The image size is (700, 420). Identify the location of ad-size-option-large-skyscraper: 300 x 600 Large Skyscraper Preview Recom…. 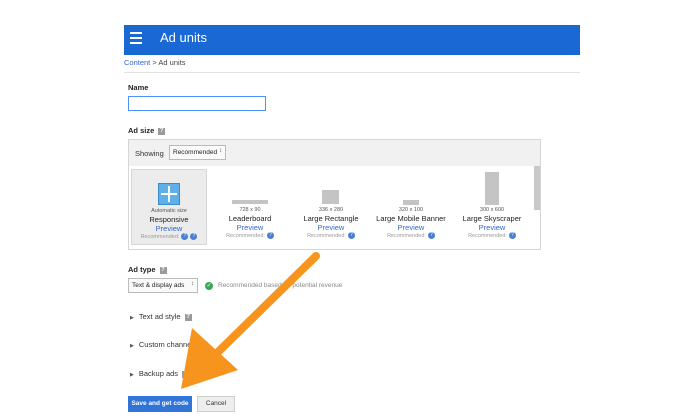
(492, 207).